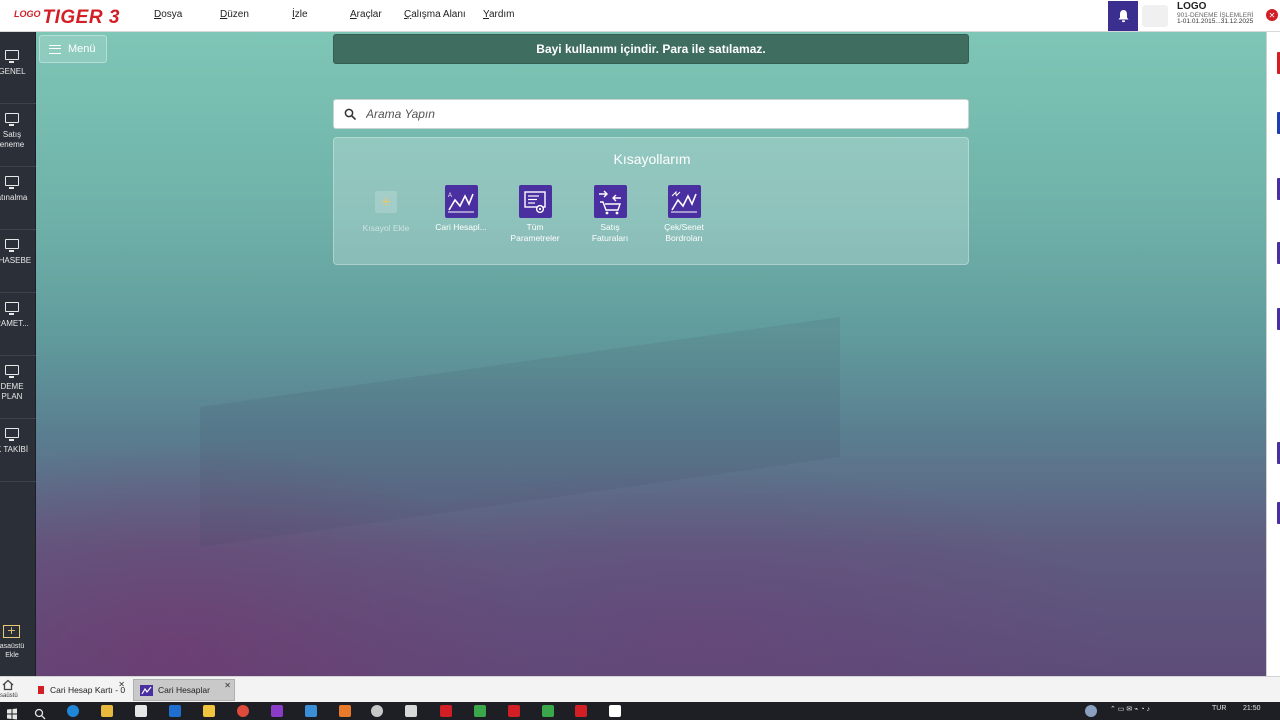 This screenshot has width=1280, height=720. Describe the element at coordinates (14, 197) in the screenshot. I see `sidebar-item-label: atınalma` at that location.